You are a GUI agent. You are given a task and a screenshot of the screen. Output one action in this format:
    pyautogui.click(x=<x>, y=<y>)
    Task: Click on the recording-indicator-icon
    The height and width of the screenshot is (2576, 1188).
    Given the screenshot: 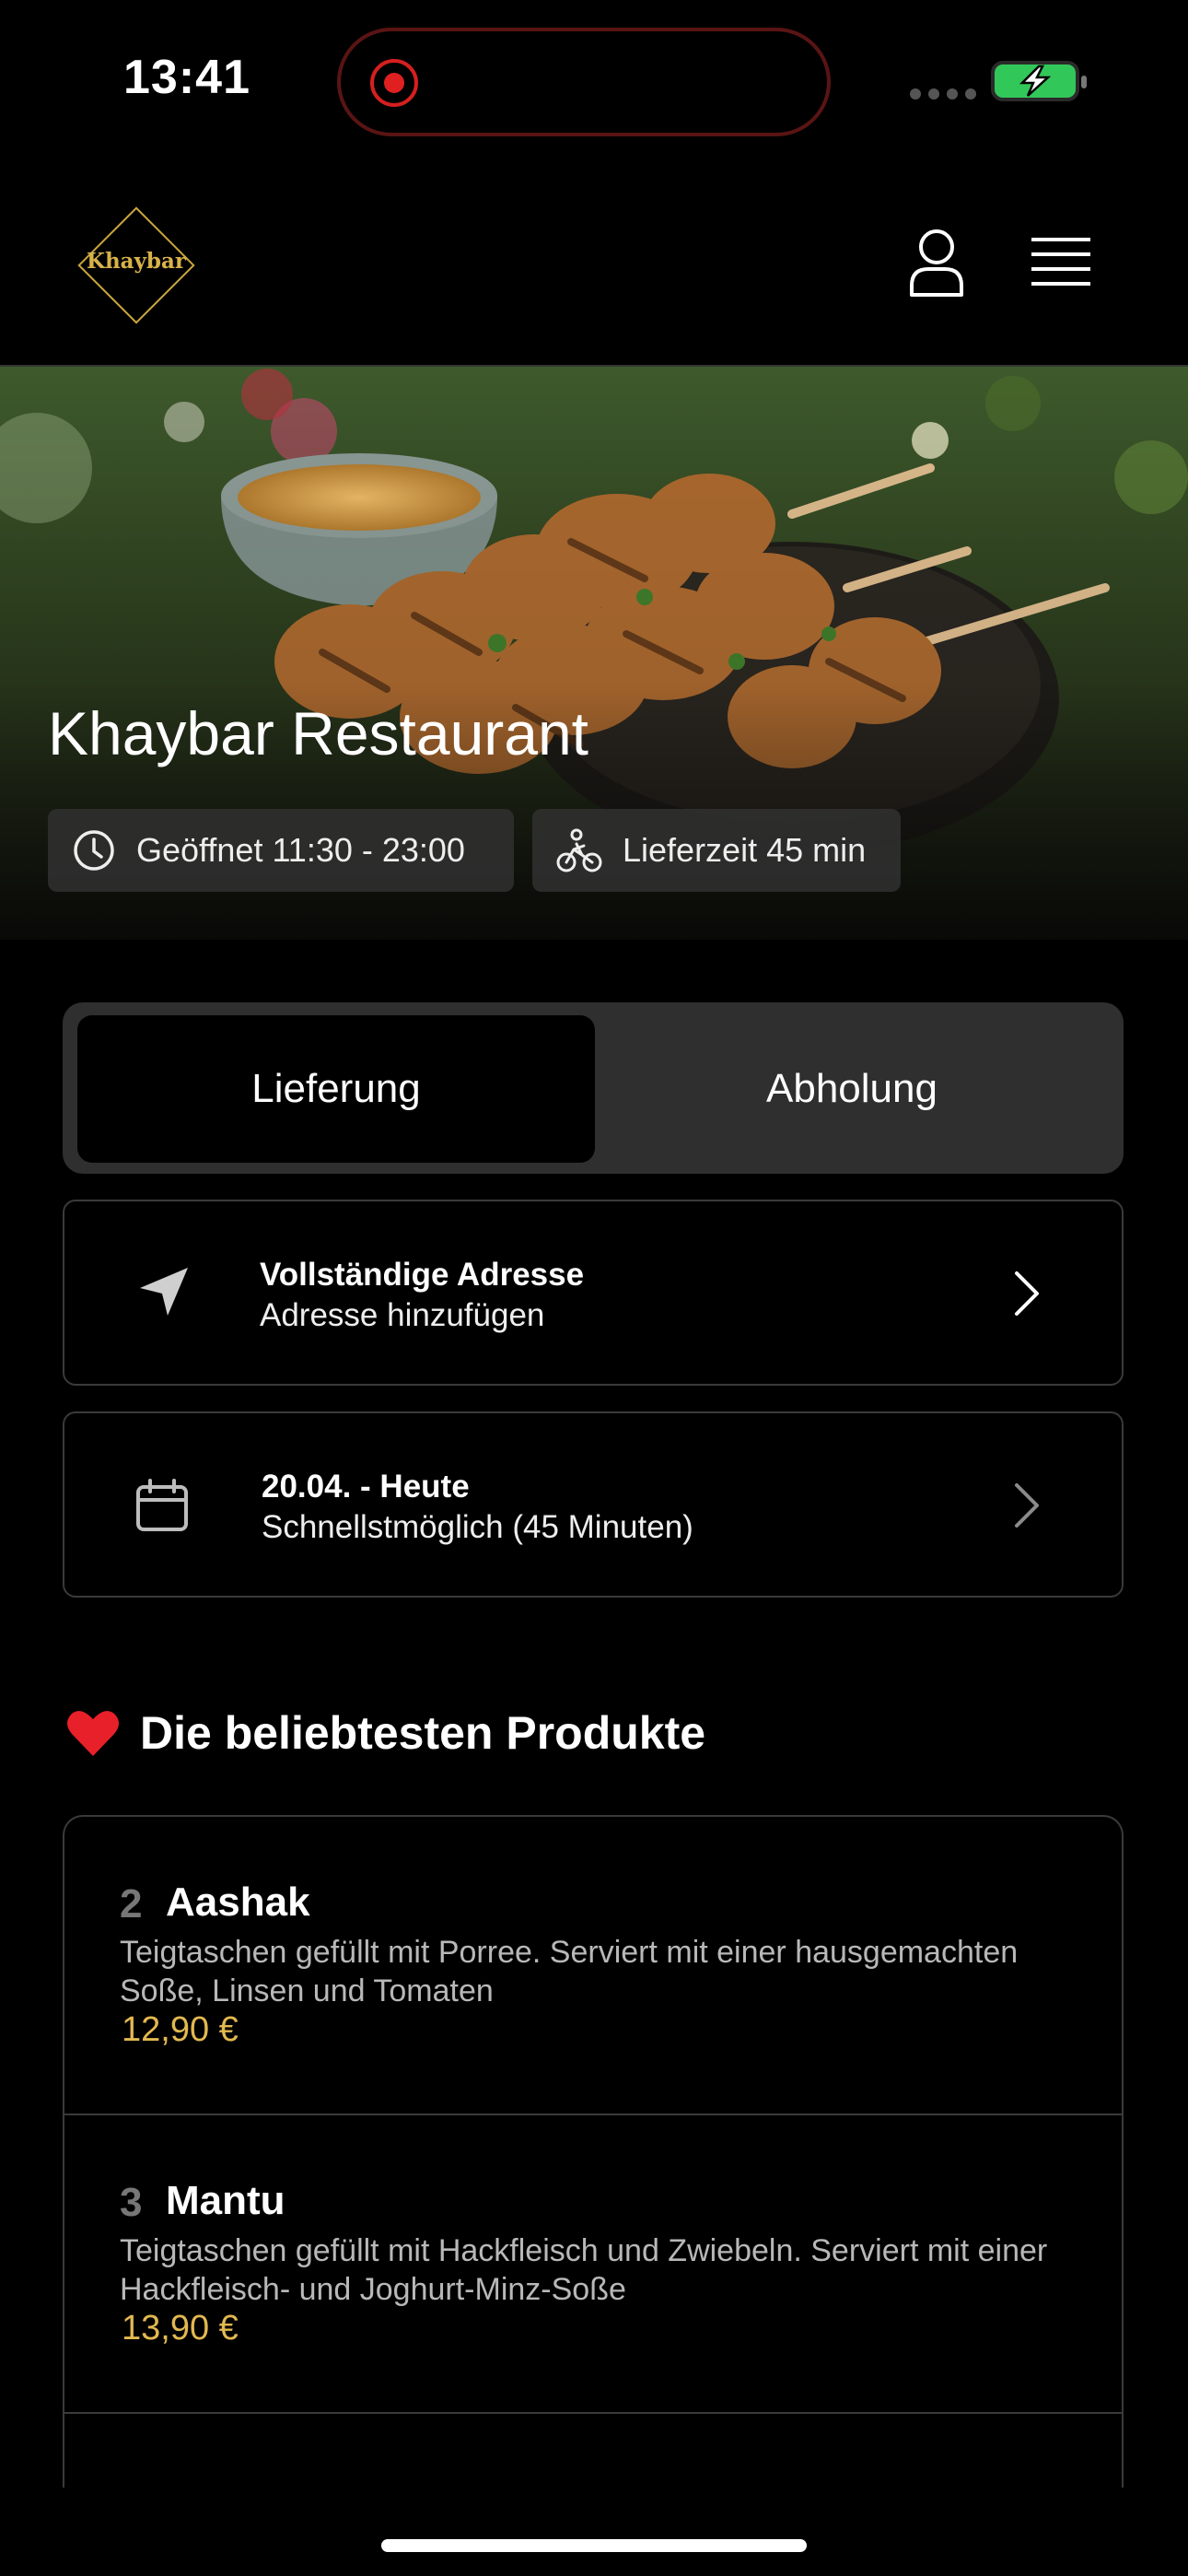 What is the action you would take?
    pyautogui.click(x=394, y=83)
    